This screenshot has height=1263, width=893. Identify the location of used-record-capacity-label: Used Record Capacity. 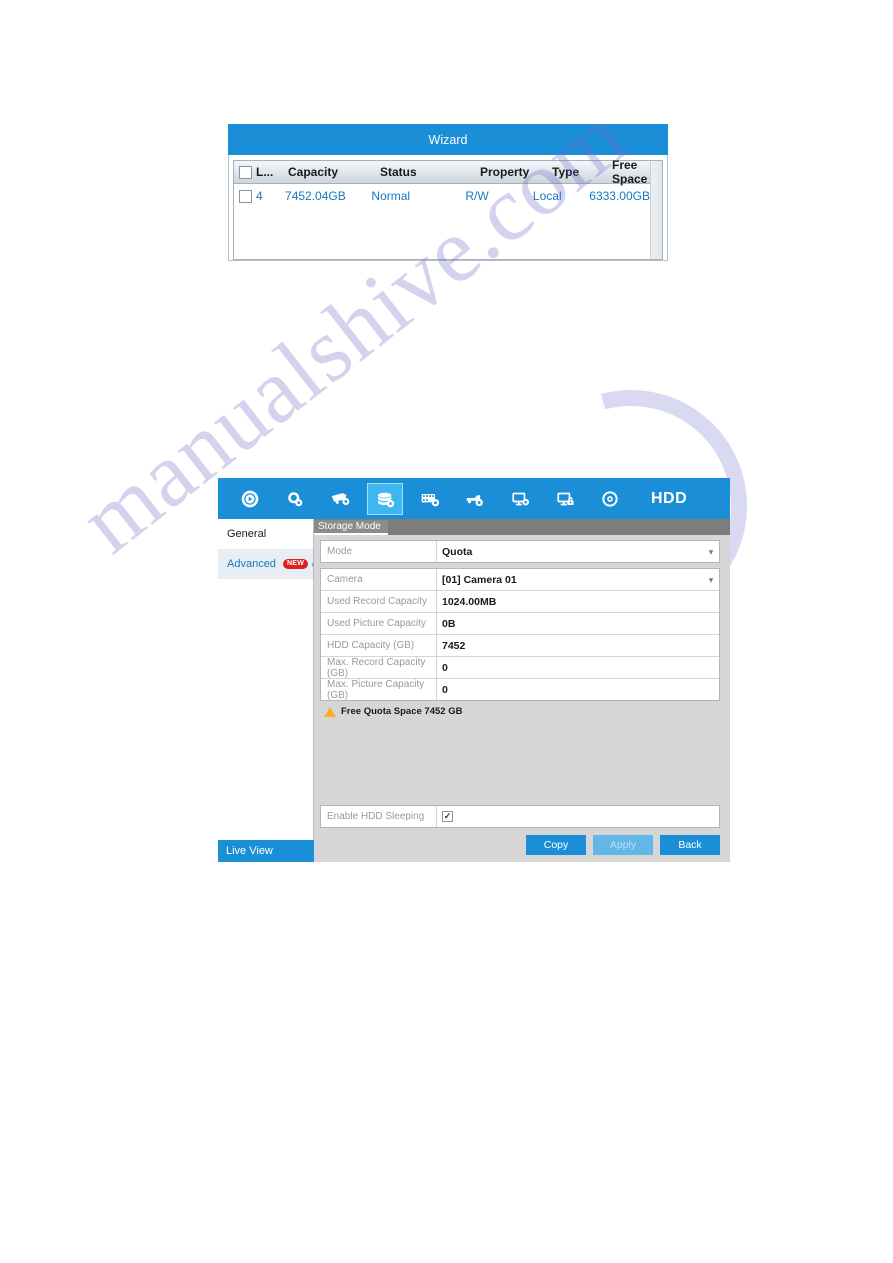
(379, 601).